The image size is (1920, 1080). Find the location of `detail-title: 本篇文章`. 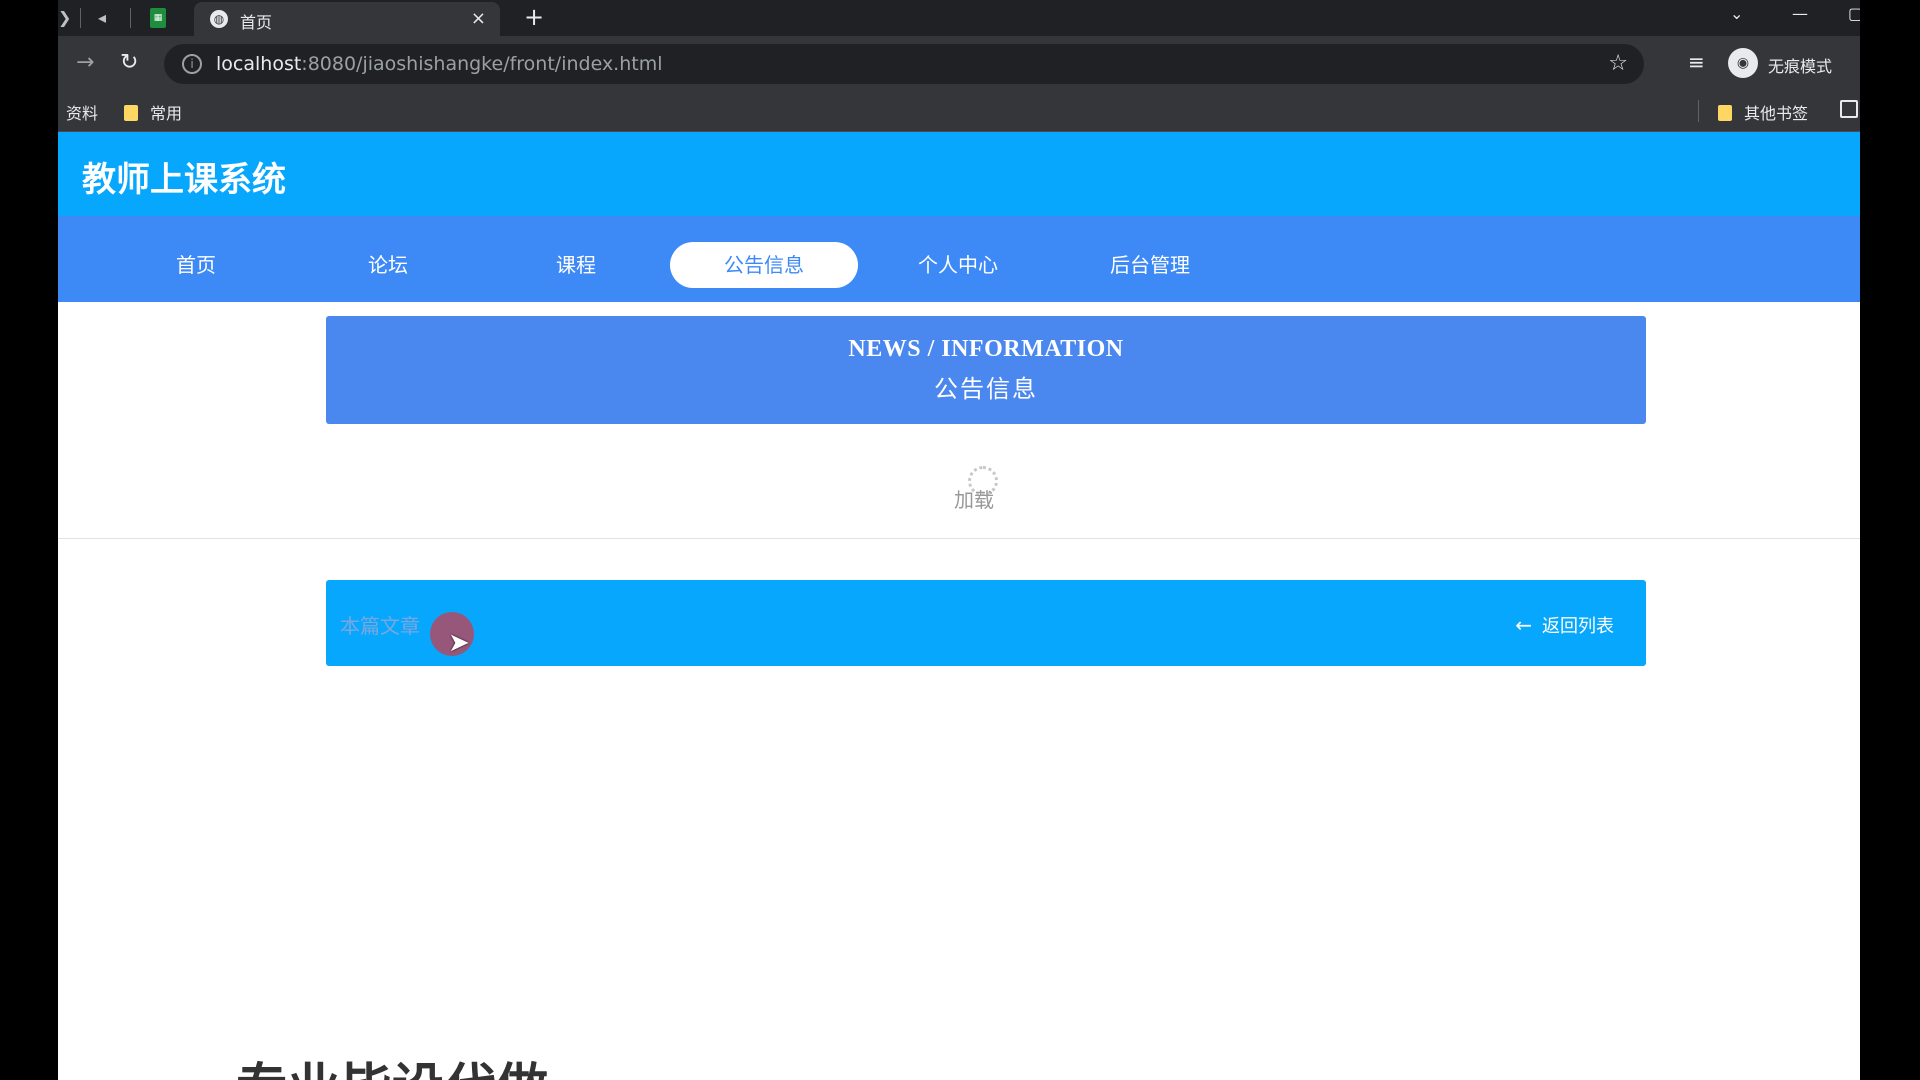

detail-title: 本篇文章 is located at coordinates (380, 626).